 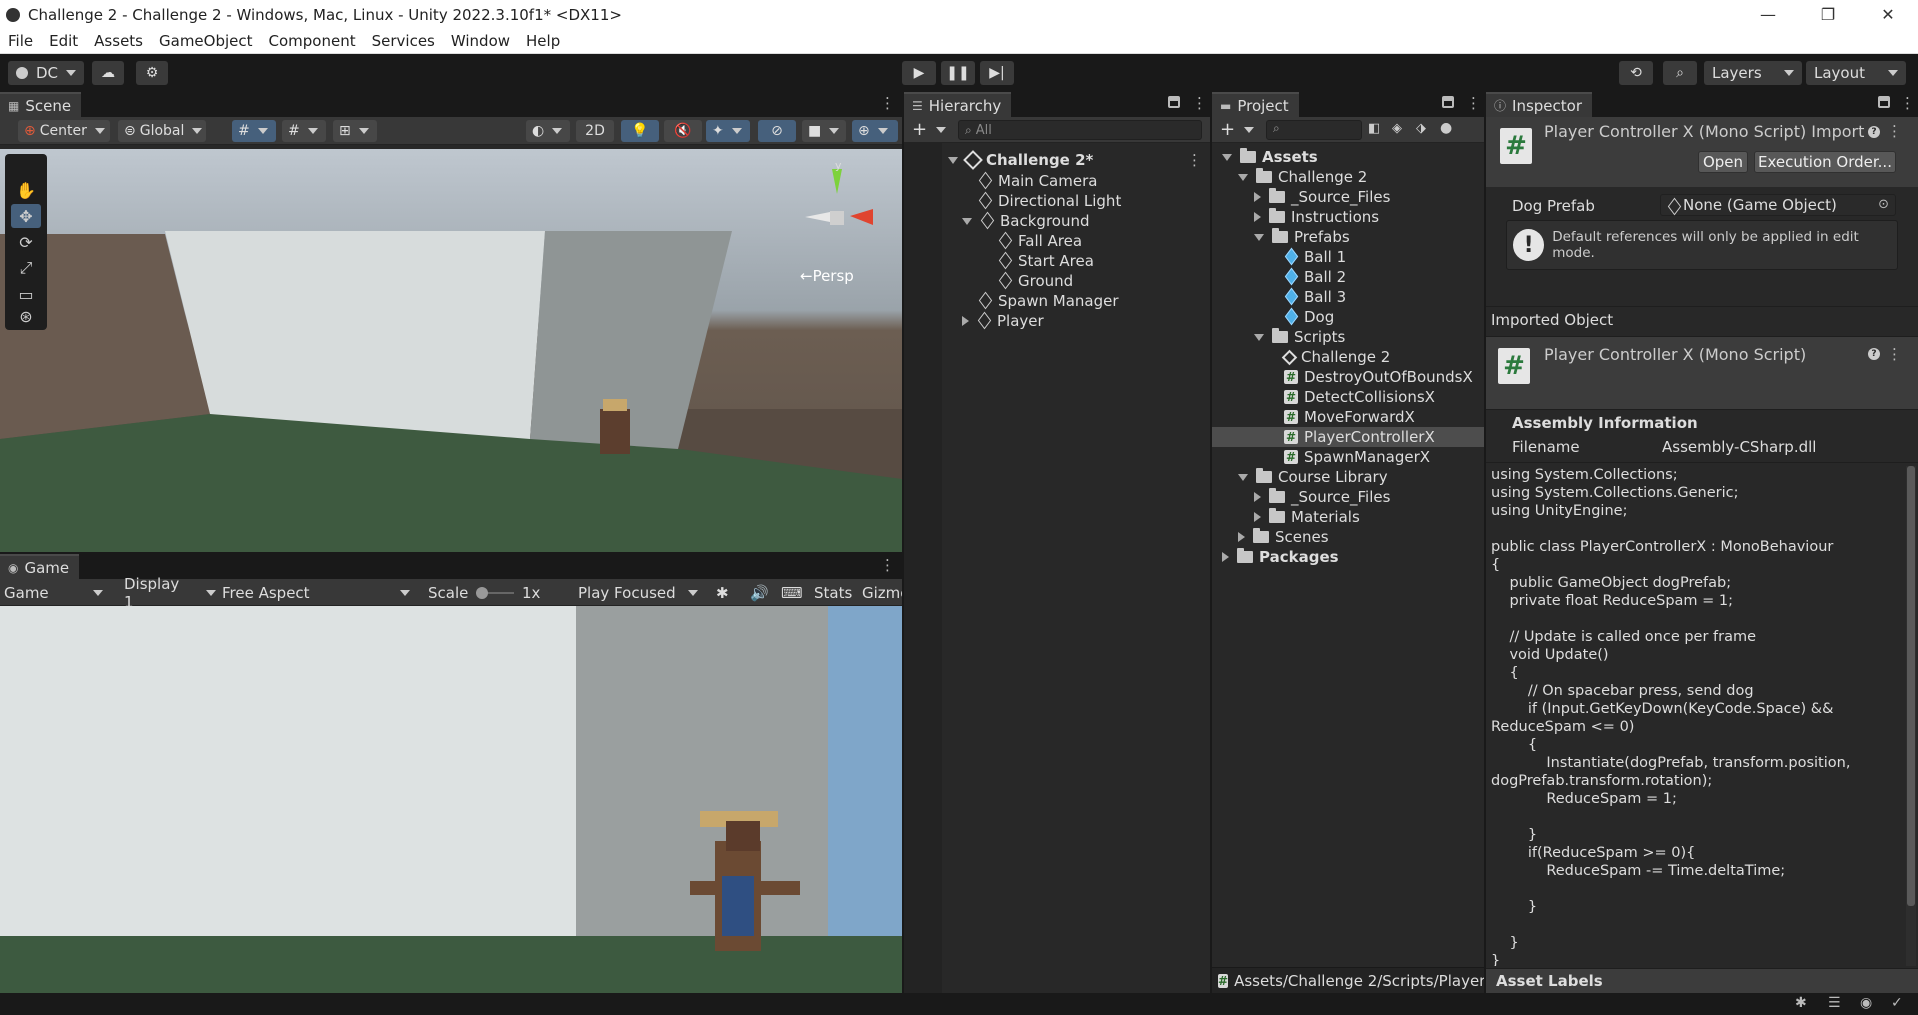 I want to click on close-button: ✕, so click(x=1888, y=14).